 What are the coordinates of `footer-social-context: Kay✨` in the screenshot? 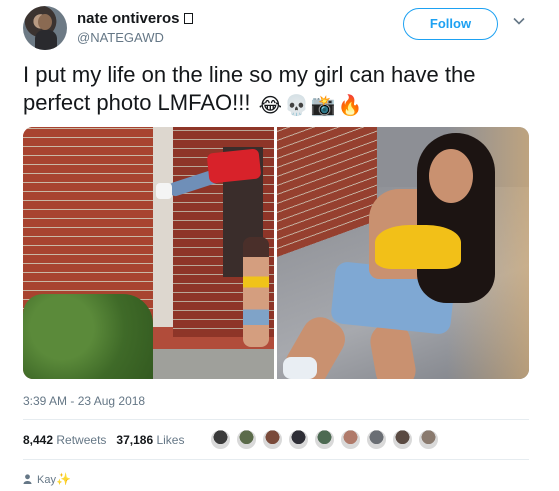 It's located at (47, 479).